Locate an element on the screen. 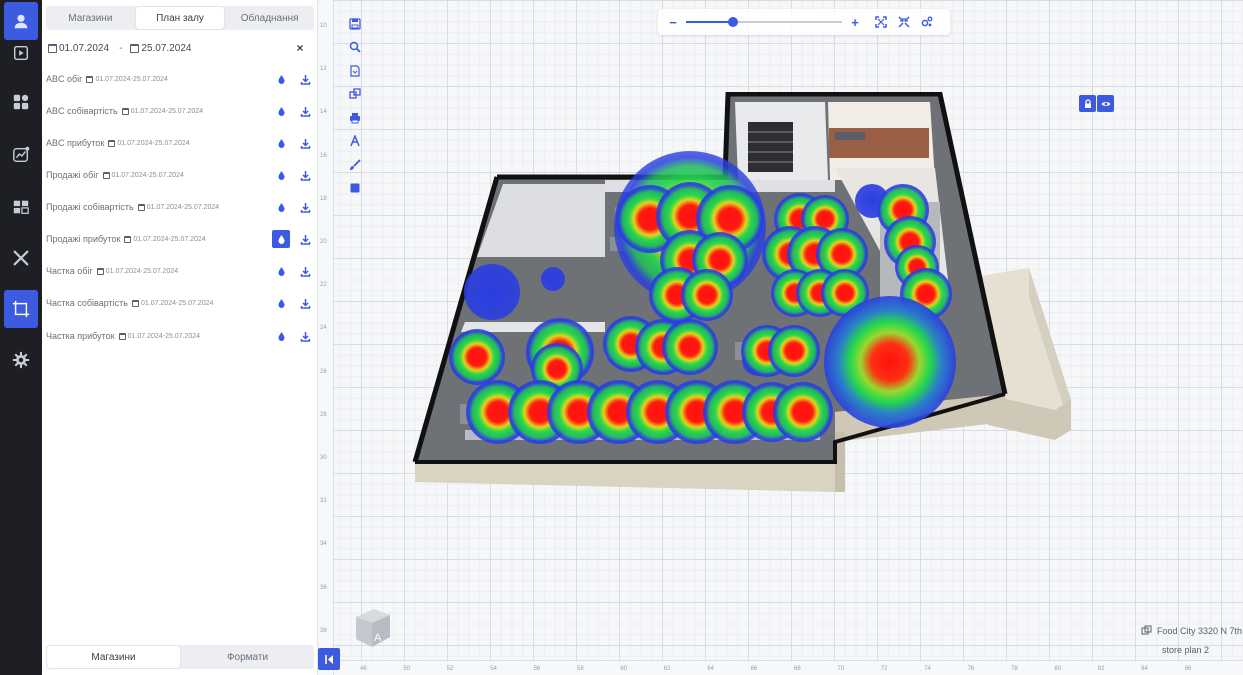 The image size is (1243, 675). duplicate-tool is located at coordinates (355, 95).